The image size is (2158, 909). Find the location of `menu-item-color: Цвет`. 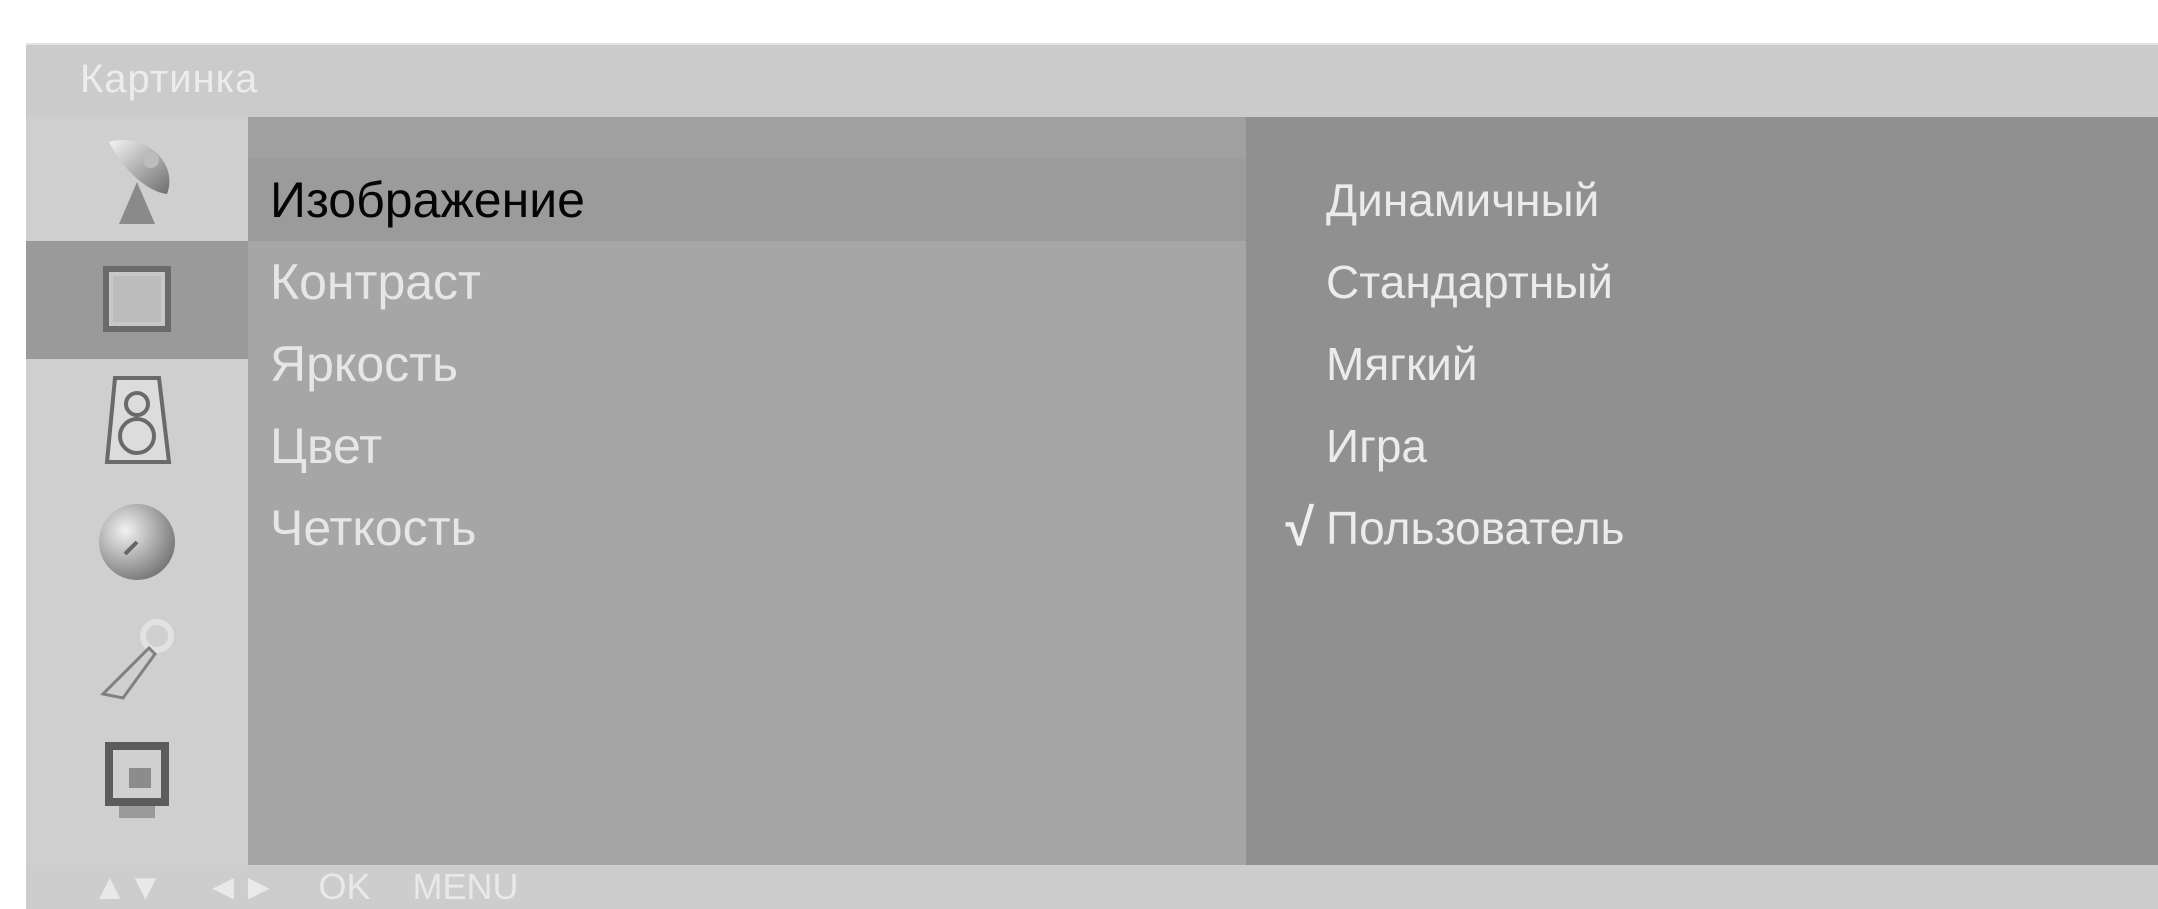

menu-item-color: Цвет is located at coordinates (747, 446).